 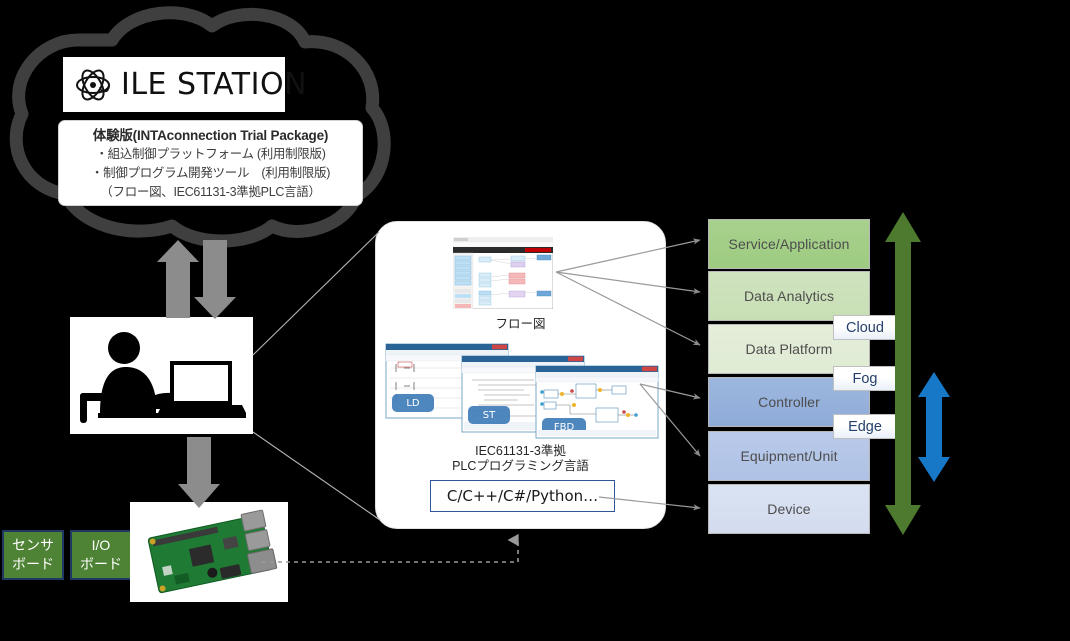 I want to click on flow-caption: フロー図, so click(x=520, y=324).